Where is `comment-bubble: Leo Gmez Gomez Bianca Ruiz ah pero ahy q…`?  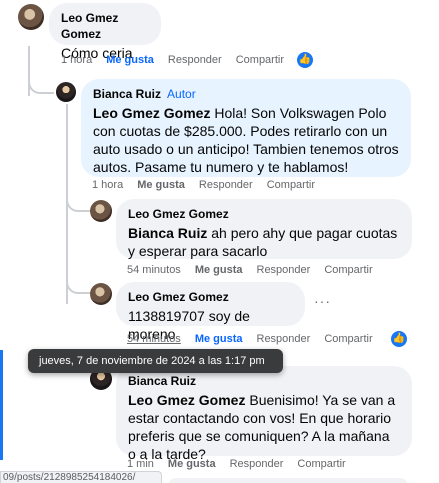 comment-bubble: Leo Gmez Gomez Bianca Ruiz ah pero ahy q… is located at coordinates (264, 229).